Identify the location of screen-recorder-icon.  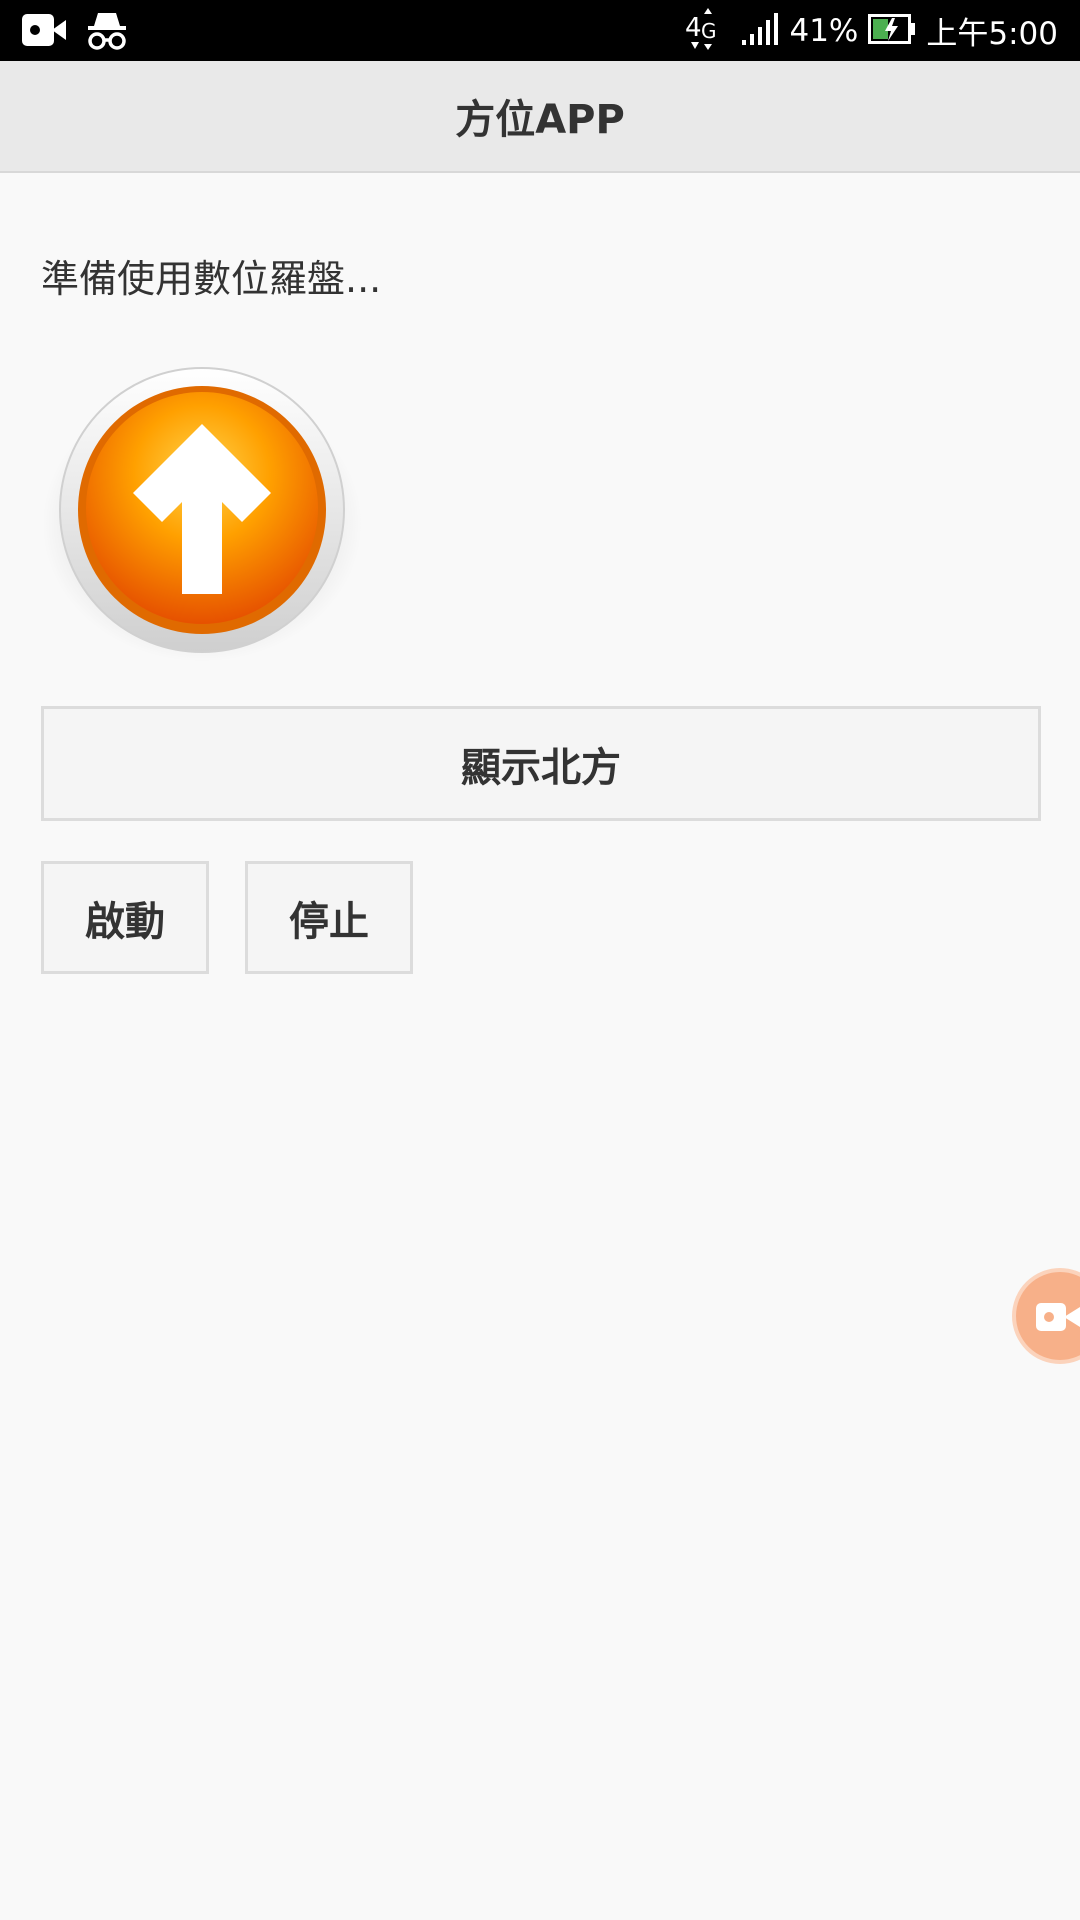
(1058, 1319).